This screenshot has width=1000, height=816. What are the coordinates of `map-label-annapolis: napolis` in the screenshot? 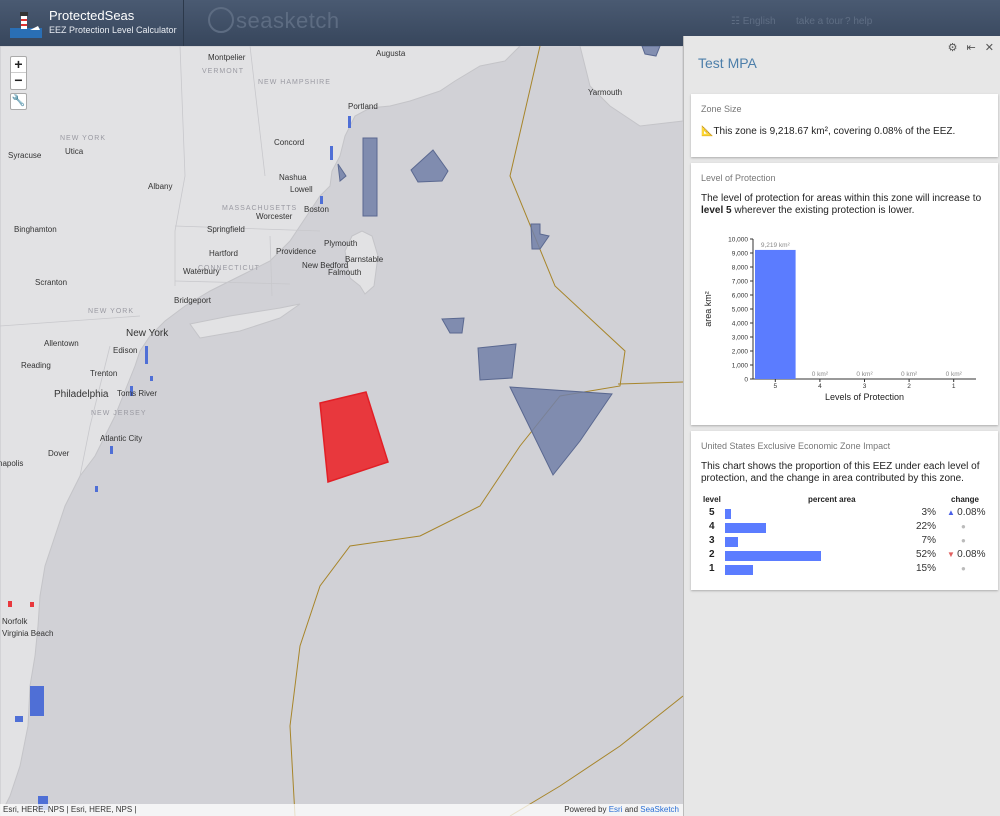 It's located at (12, 463).